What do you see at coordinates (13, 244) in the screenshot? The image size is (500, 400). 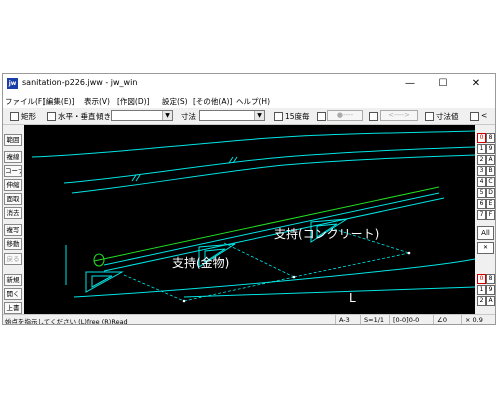 I see `tool-move: 移動` at bounding box center [13, 244].